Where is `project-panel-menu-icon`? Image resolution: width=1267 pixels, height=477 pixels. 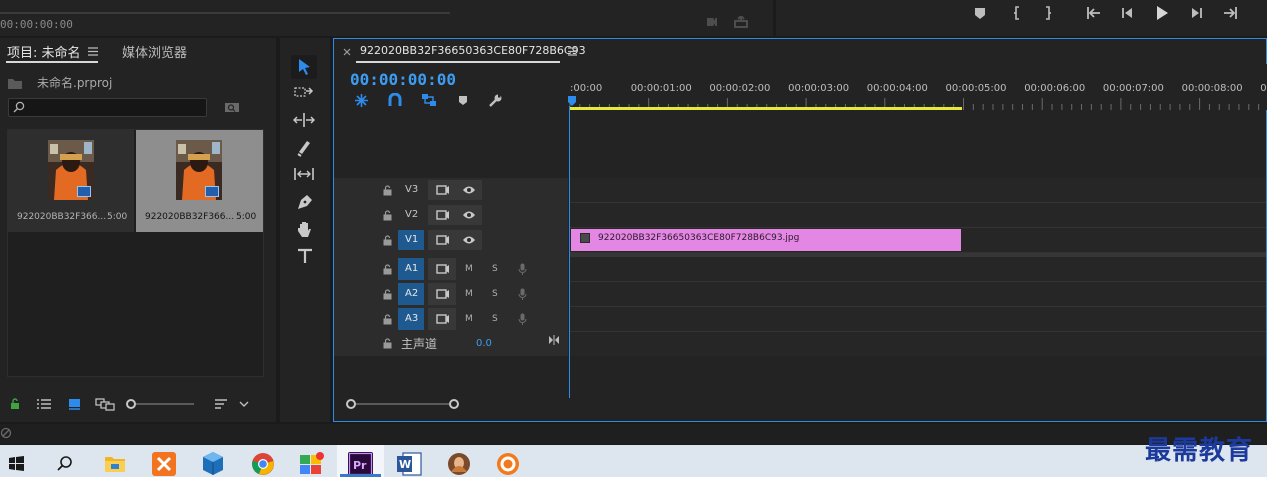 project-panel-menu-icon is located at coordinates (93, 51).